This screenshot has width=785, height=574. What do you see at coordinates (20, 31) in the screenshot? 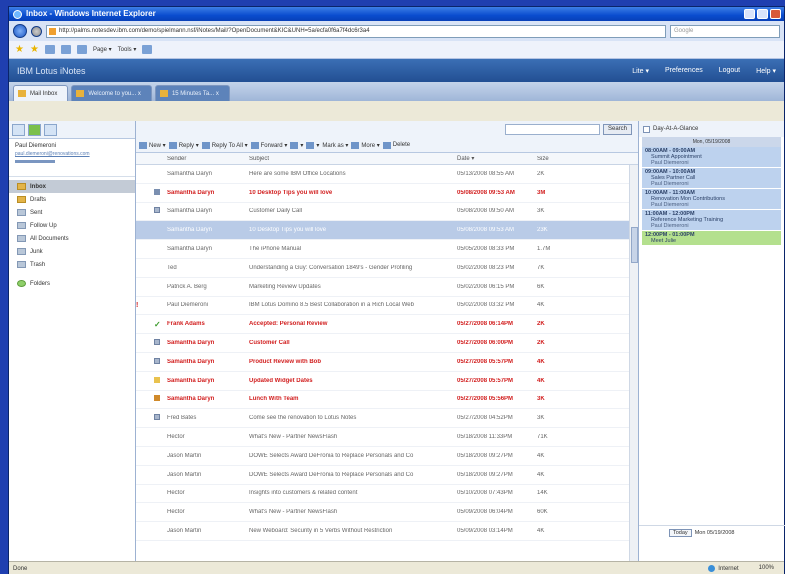
I see `back-button` at bounding box center [20, 31].